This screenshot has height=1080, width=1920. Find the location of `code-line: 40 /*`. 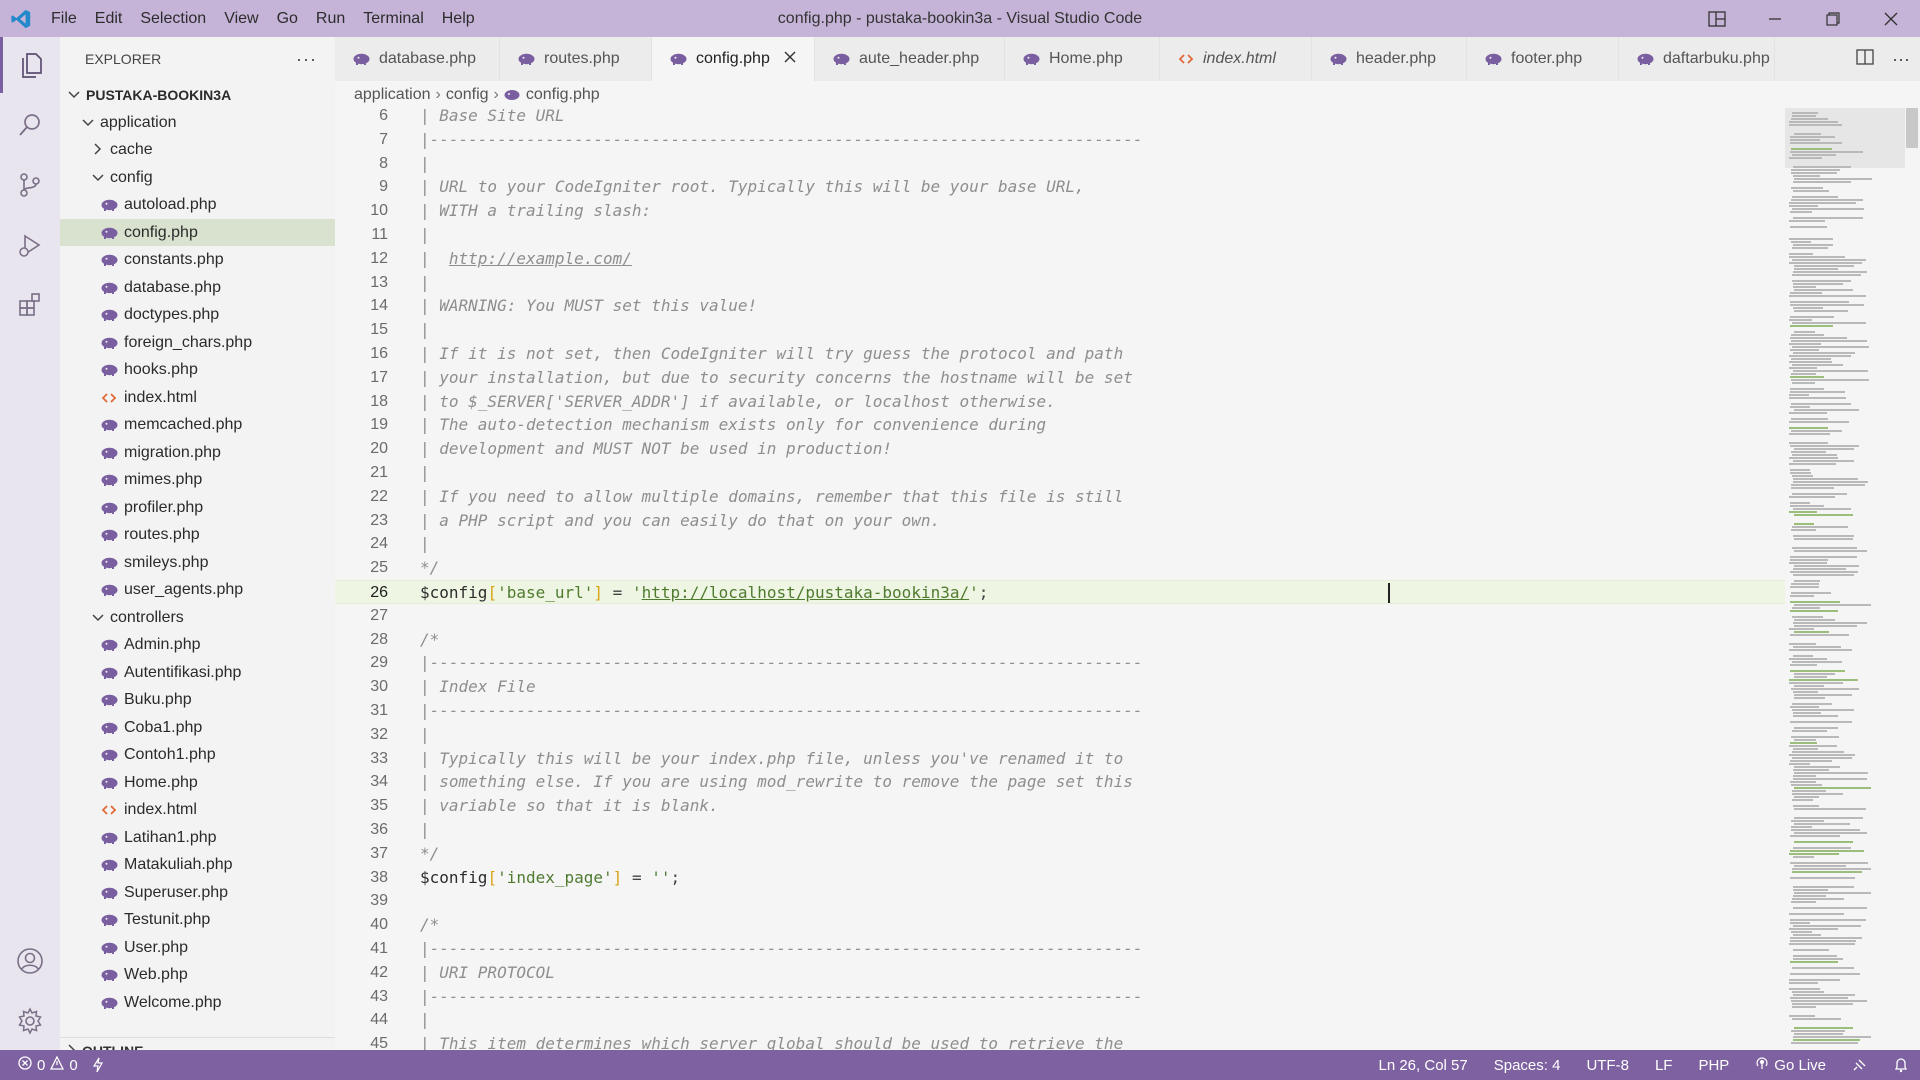

code-line: 40 /* is located at coordinates (1060, 925).